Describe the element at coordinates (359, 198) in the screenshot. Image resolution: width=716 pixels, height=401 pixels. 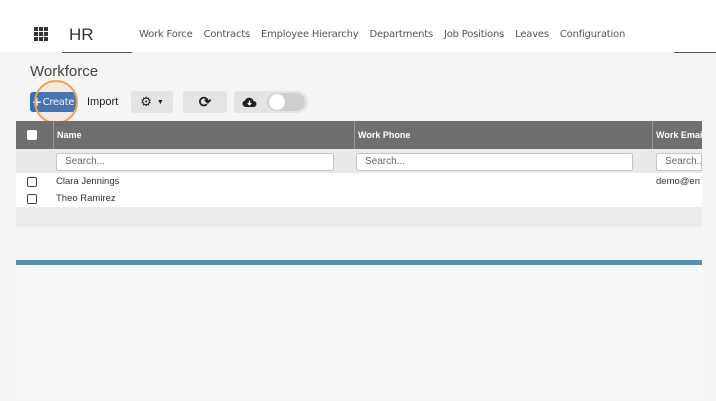
I see `table-row: Theo Ramirez` at that location.